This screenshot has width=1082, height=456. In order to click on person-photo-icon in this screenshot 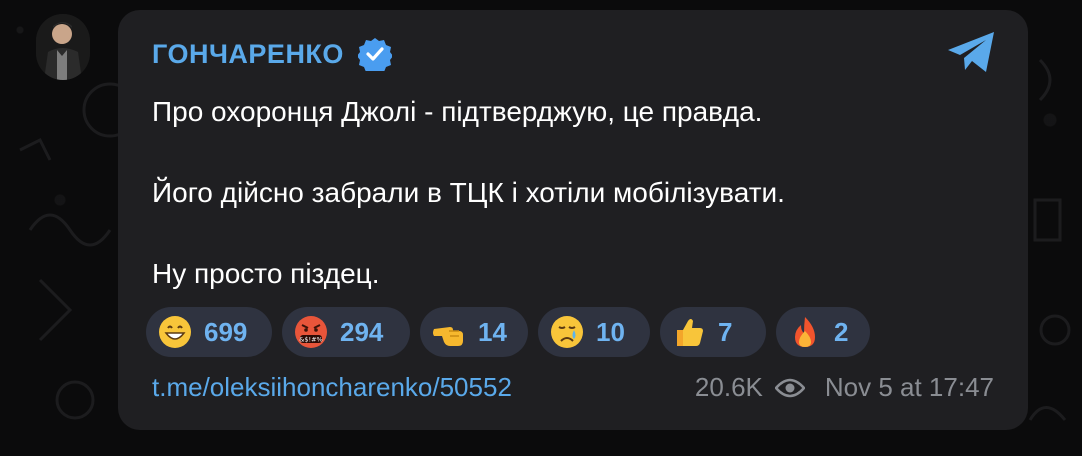, I will do `click(63, 47)`.